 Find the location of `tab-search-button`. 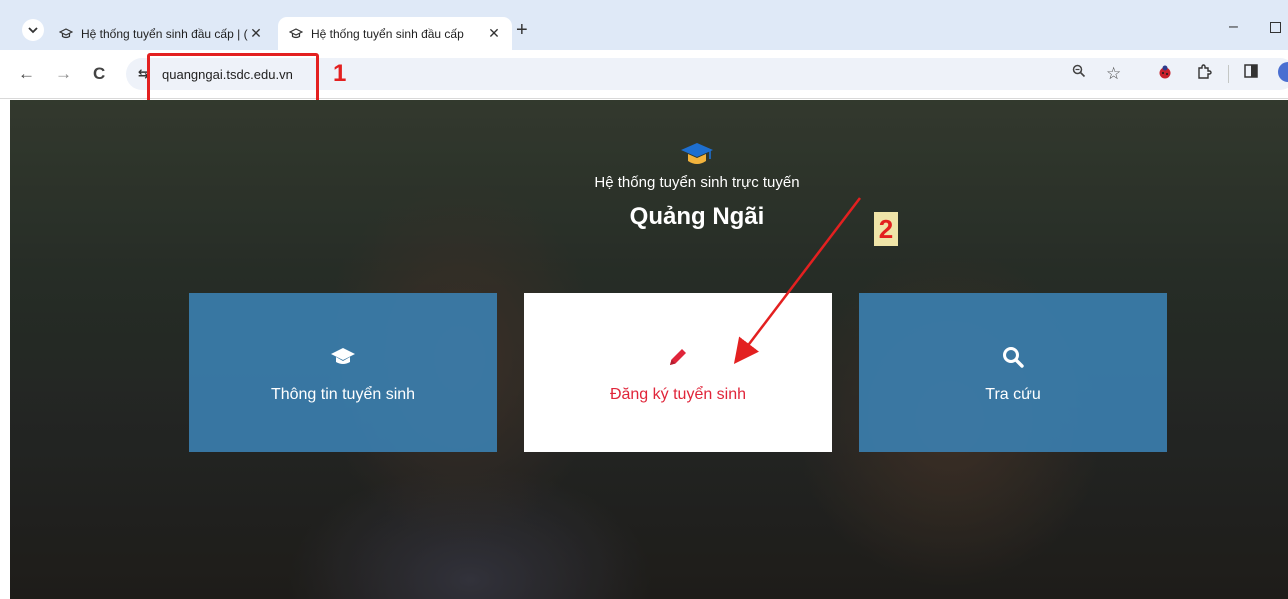

tab-search-button is located at coordinates (33, 30).